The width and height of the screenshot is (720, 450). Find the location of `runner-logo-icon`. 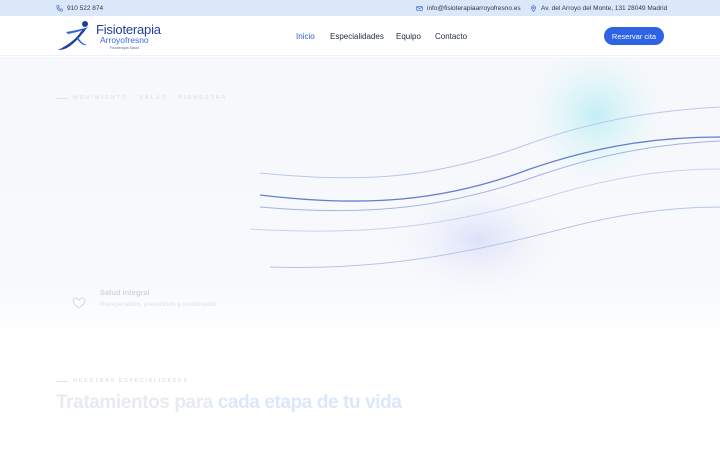

runner-logo-icon is located at coordinates (73, 35).